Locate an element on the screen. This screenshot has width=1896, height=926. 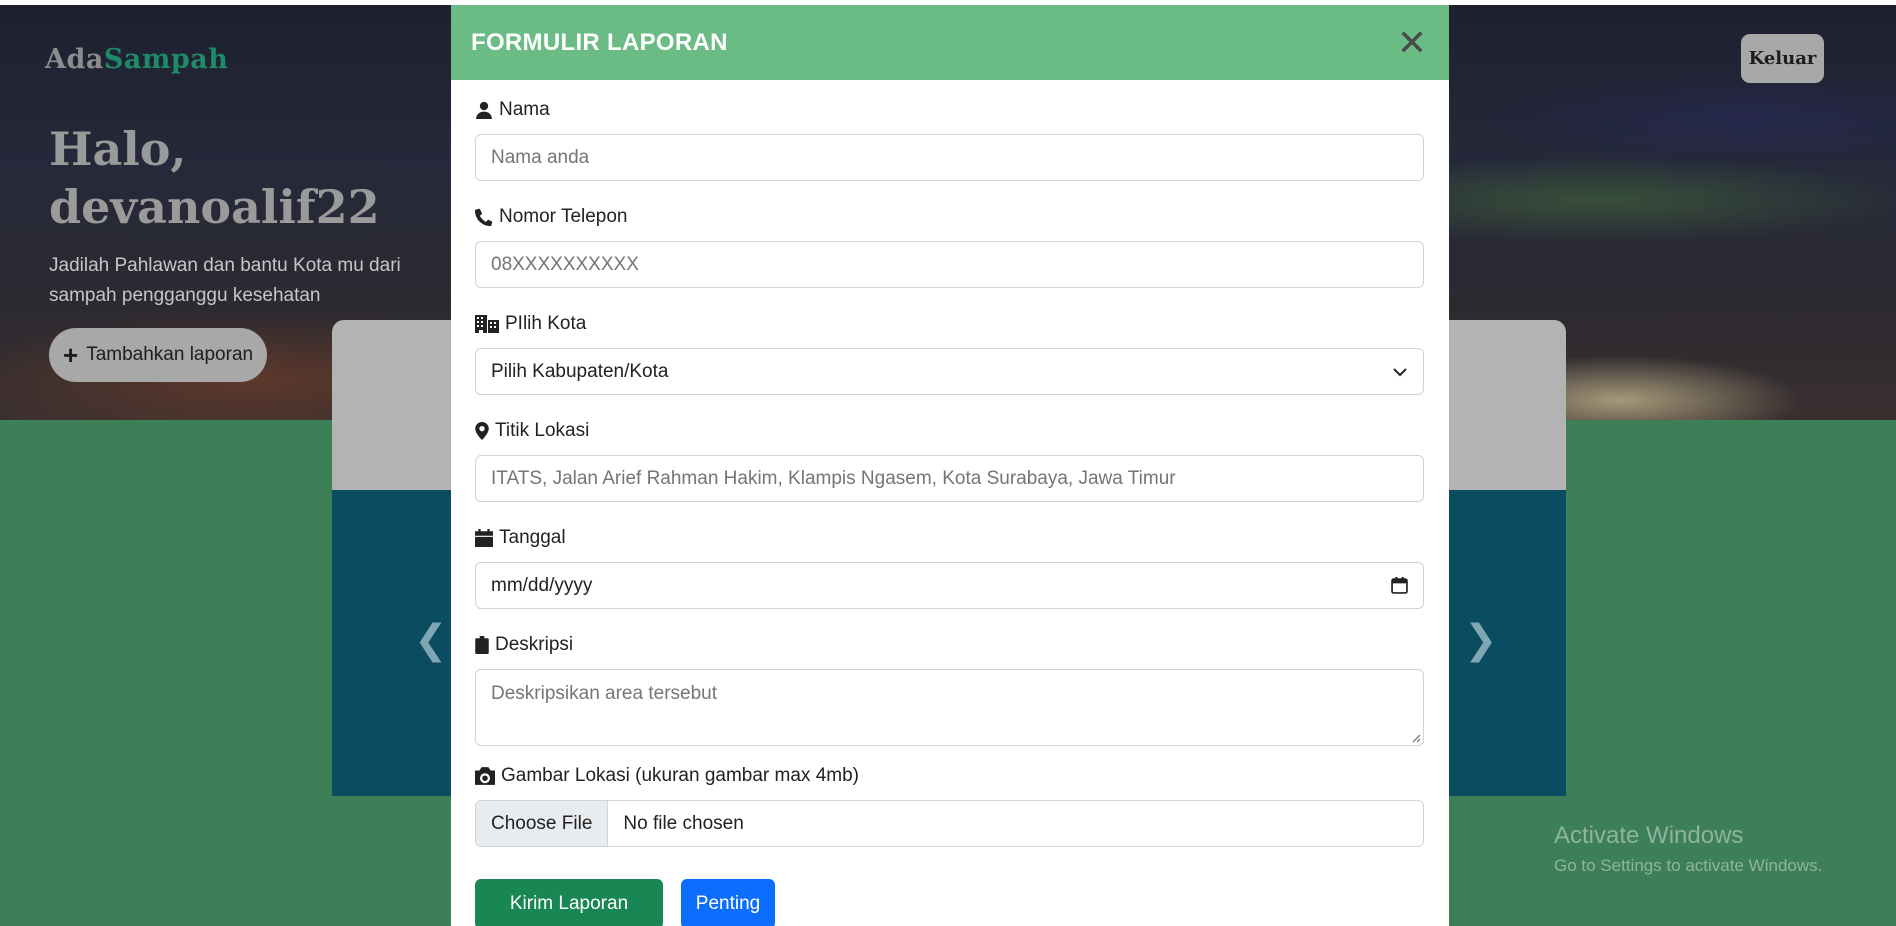
description-label-text: Deskripsi is located at coordinates (534, 644).